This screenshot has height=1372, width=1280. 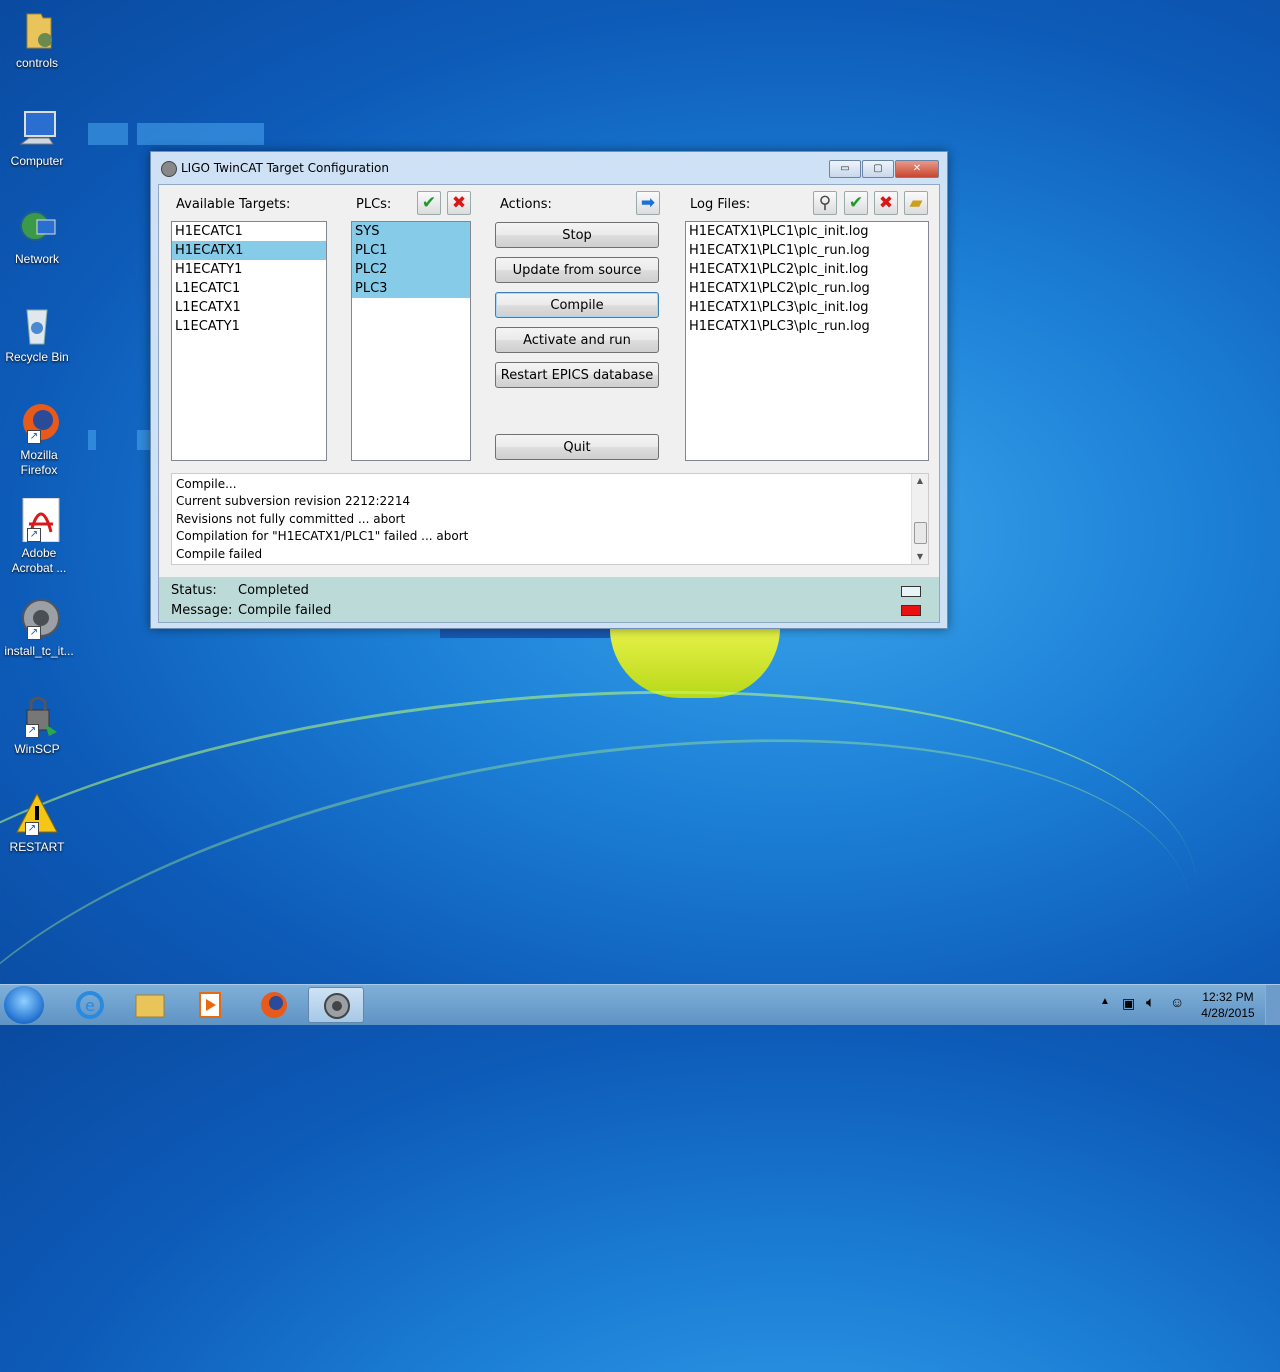 I want to click on clock-date: 4/28/2015, so click(x=1228, y=1013).